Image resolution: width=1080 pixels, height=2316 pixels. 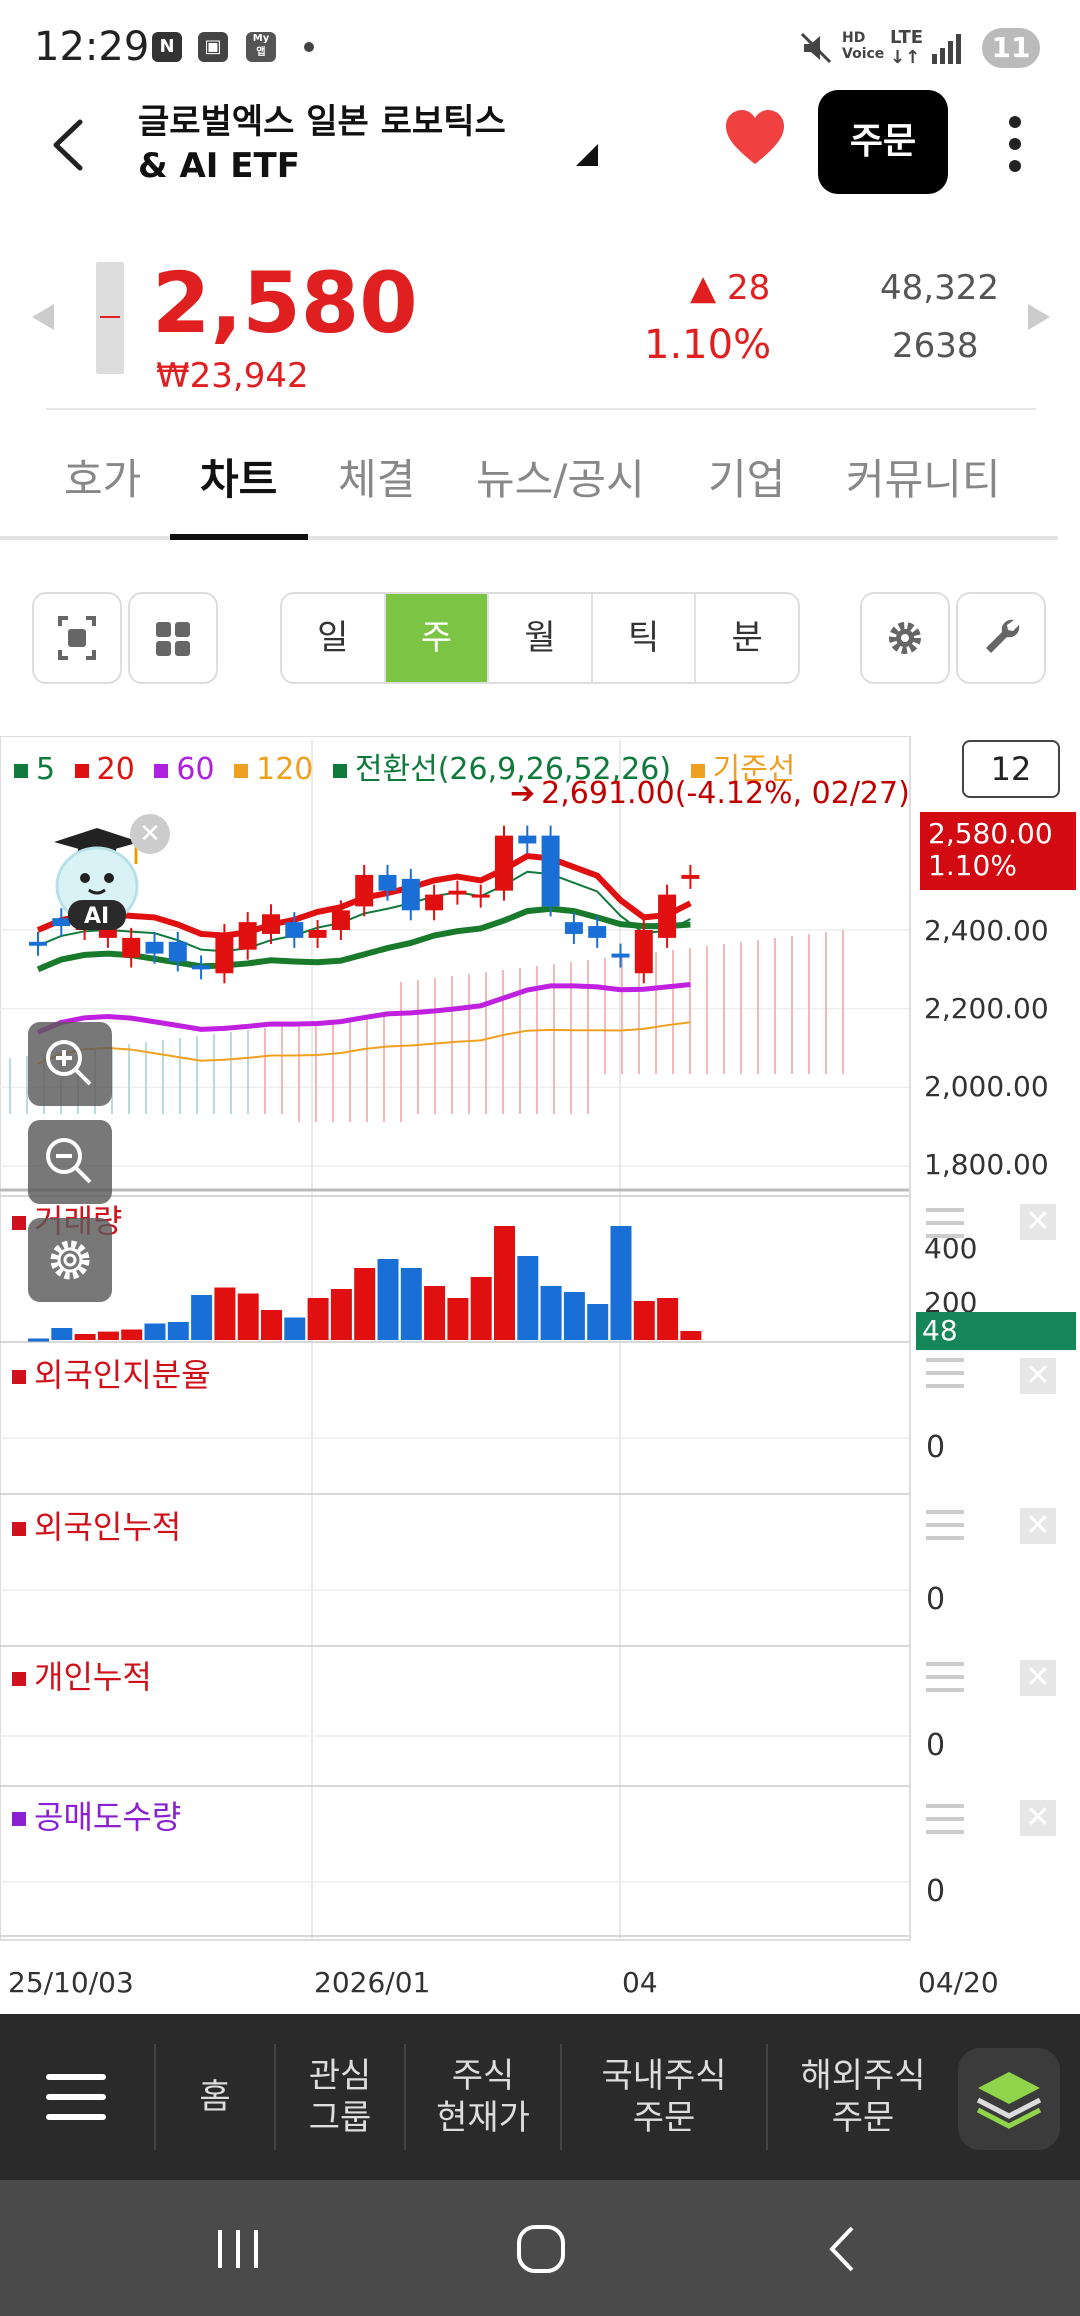 I want to click on ai-close-icon: ✕, so click(x=150, y=834).